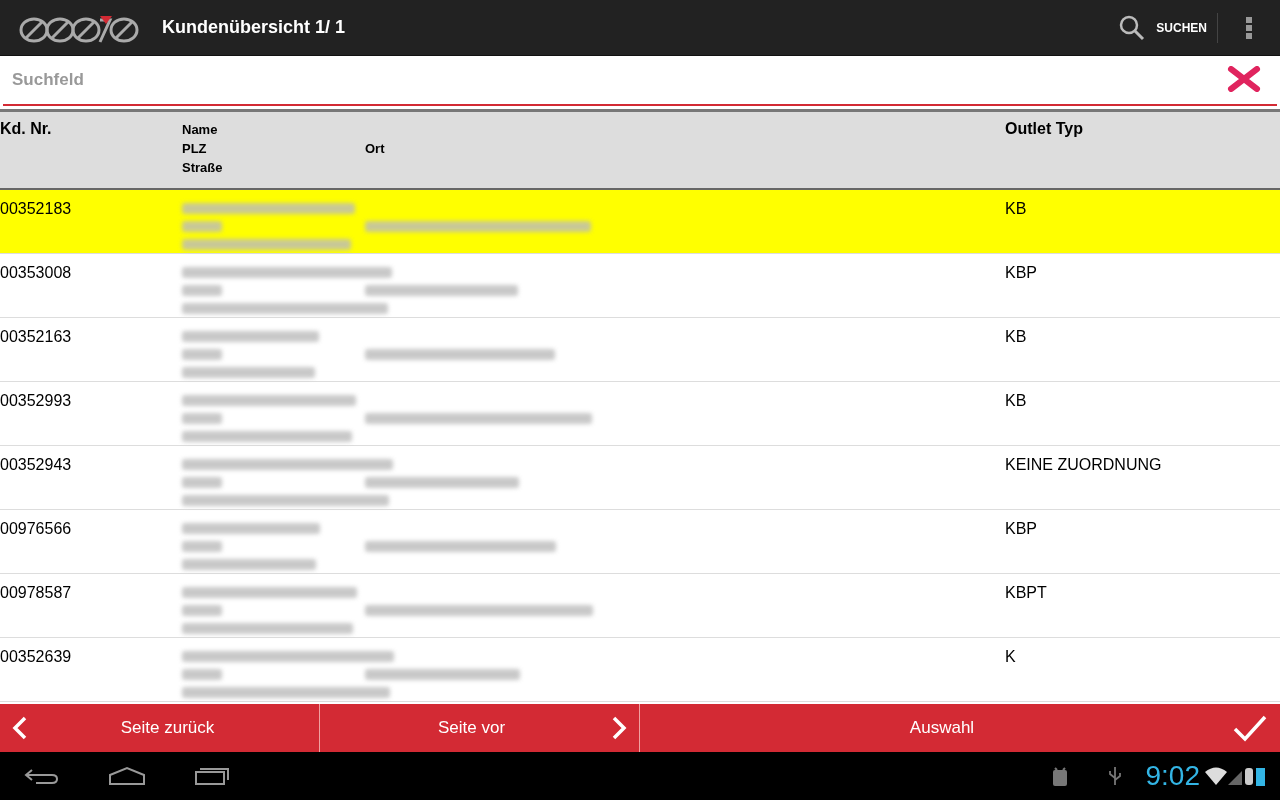 Image resolution: width=1280 pixels, height=800 pixels. Describe the element at coordinates (202, 167) in the screenshot. I see `column-header: Straße` at that location.